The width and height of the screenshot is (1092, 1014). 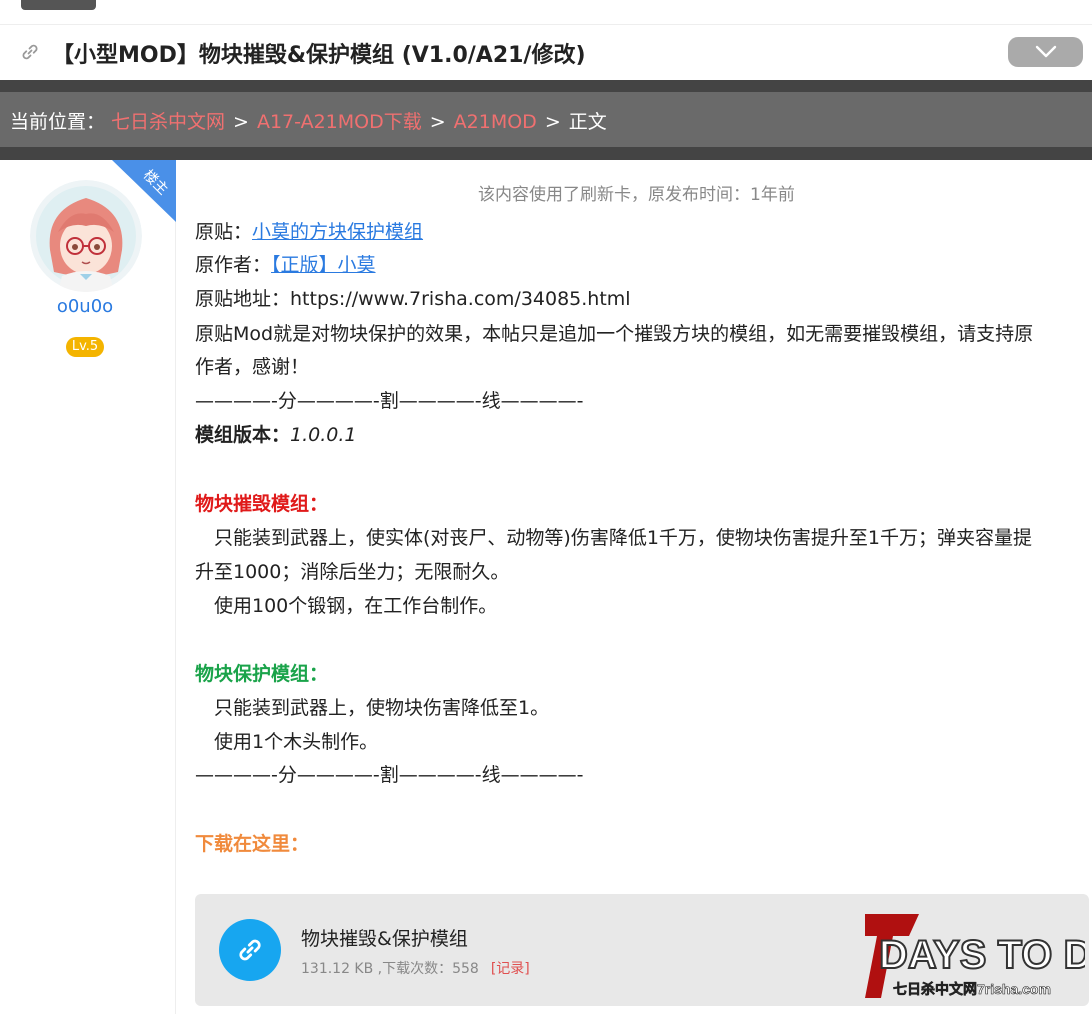 I want to click on download-link-button, so click(x=250, y=950).